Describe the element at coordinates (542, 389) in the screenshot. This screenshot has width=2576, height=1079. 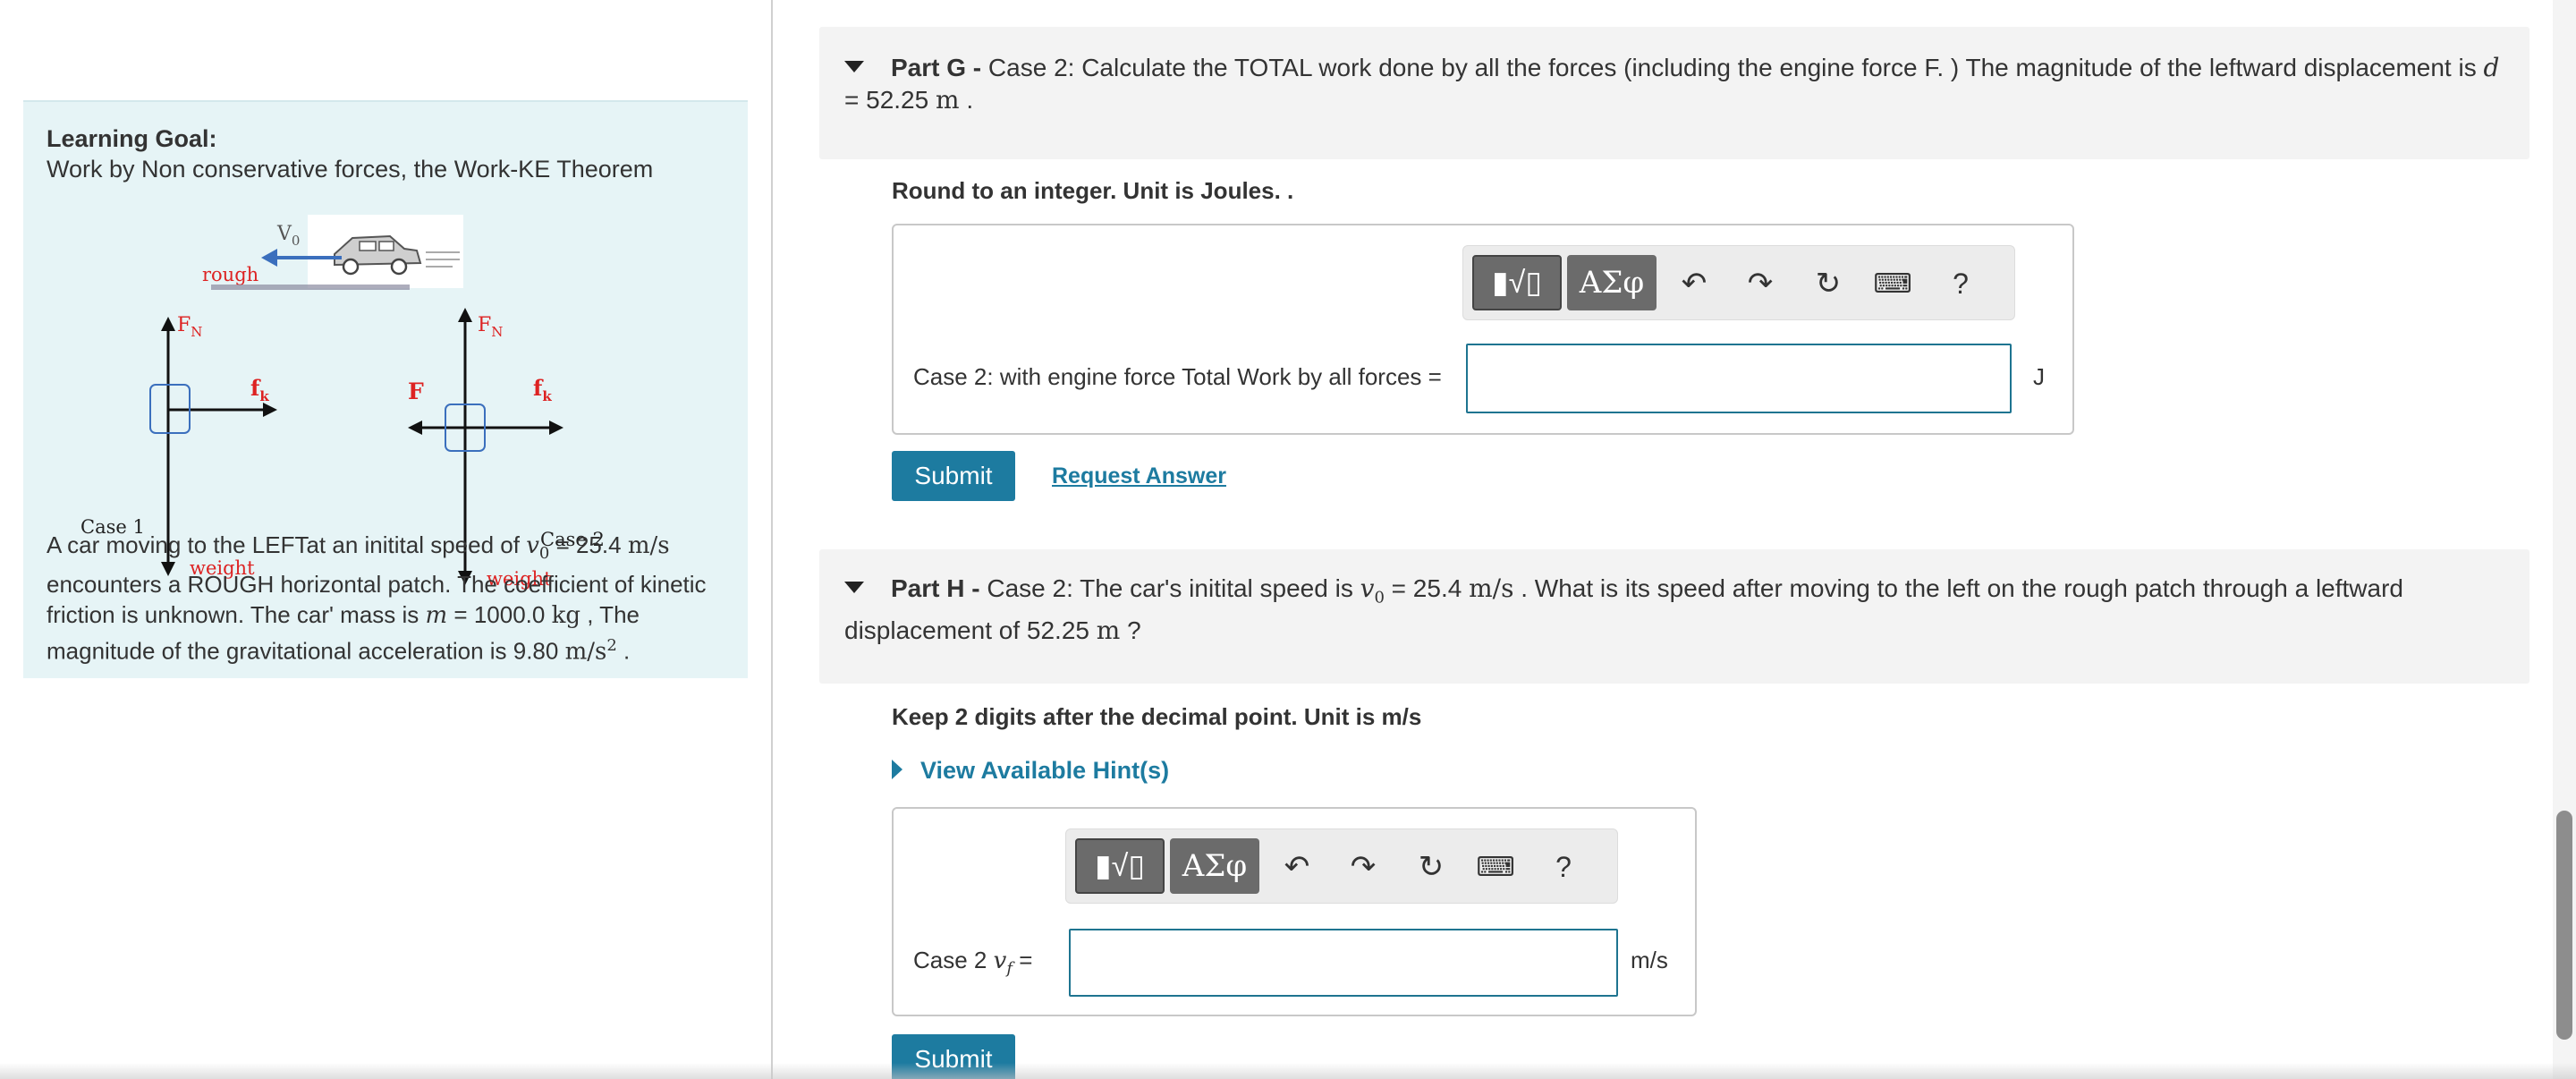
I see `case2-fk-label: fk` at that location.